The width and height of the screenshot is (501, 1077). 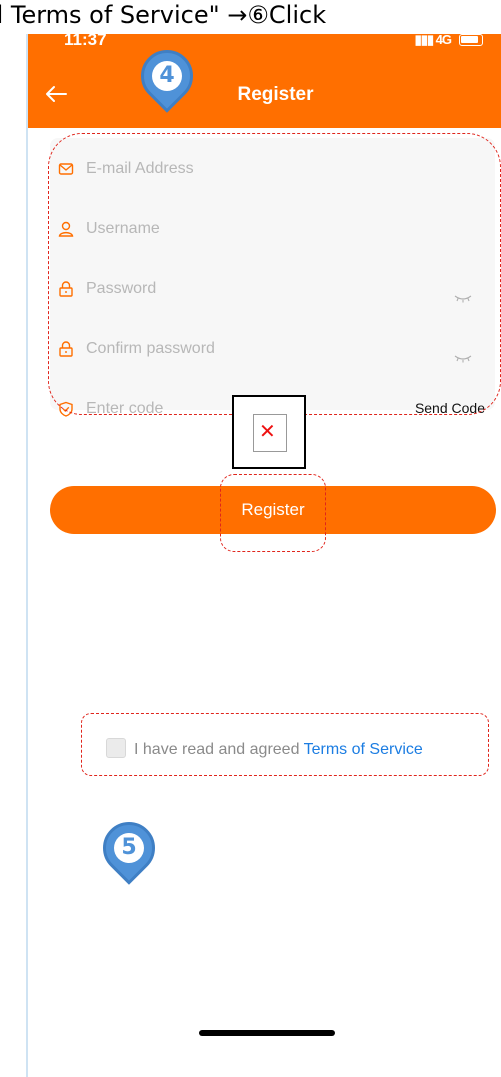 I want to click on network-type: 4G, so click(x=443, y=39).